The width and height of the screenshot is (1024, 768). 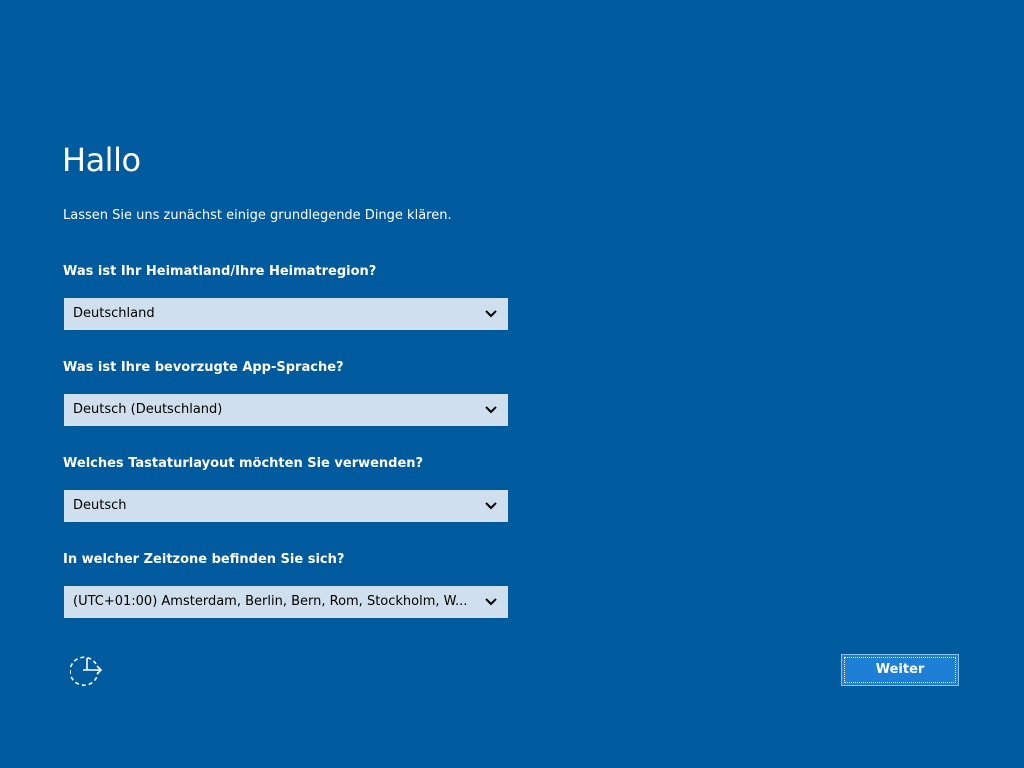 What do you see at coordinates (286, 506) in the screenshot?
I see `keyboard-dropdown: Deutsch` at bounding box center [286, 506].